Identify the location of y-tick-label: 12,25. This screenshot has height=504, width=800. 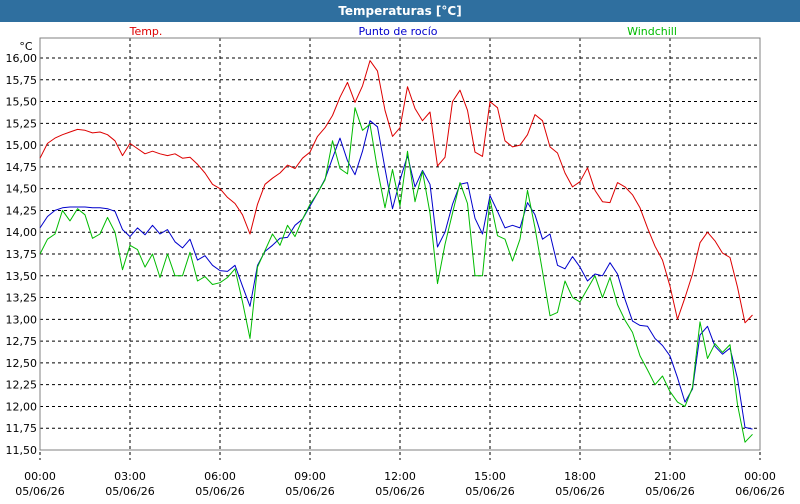
(22, 385).